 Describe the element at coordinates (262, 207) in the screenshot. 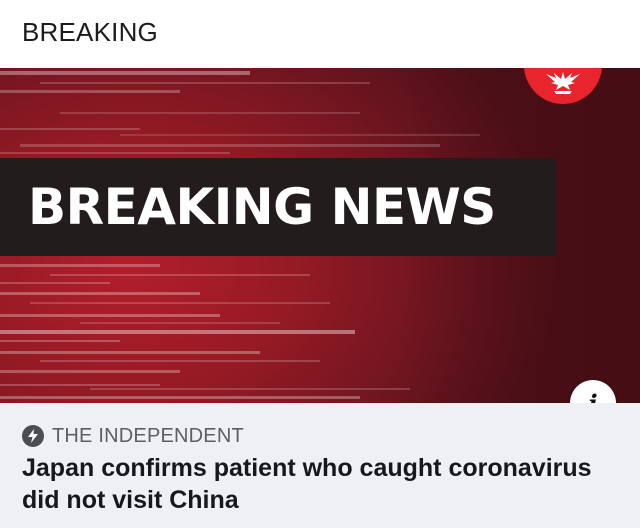

I see `image-headline: BREAKING NEWS` at that location.